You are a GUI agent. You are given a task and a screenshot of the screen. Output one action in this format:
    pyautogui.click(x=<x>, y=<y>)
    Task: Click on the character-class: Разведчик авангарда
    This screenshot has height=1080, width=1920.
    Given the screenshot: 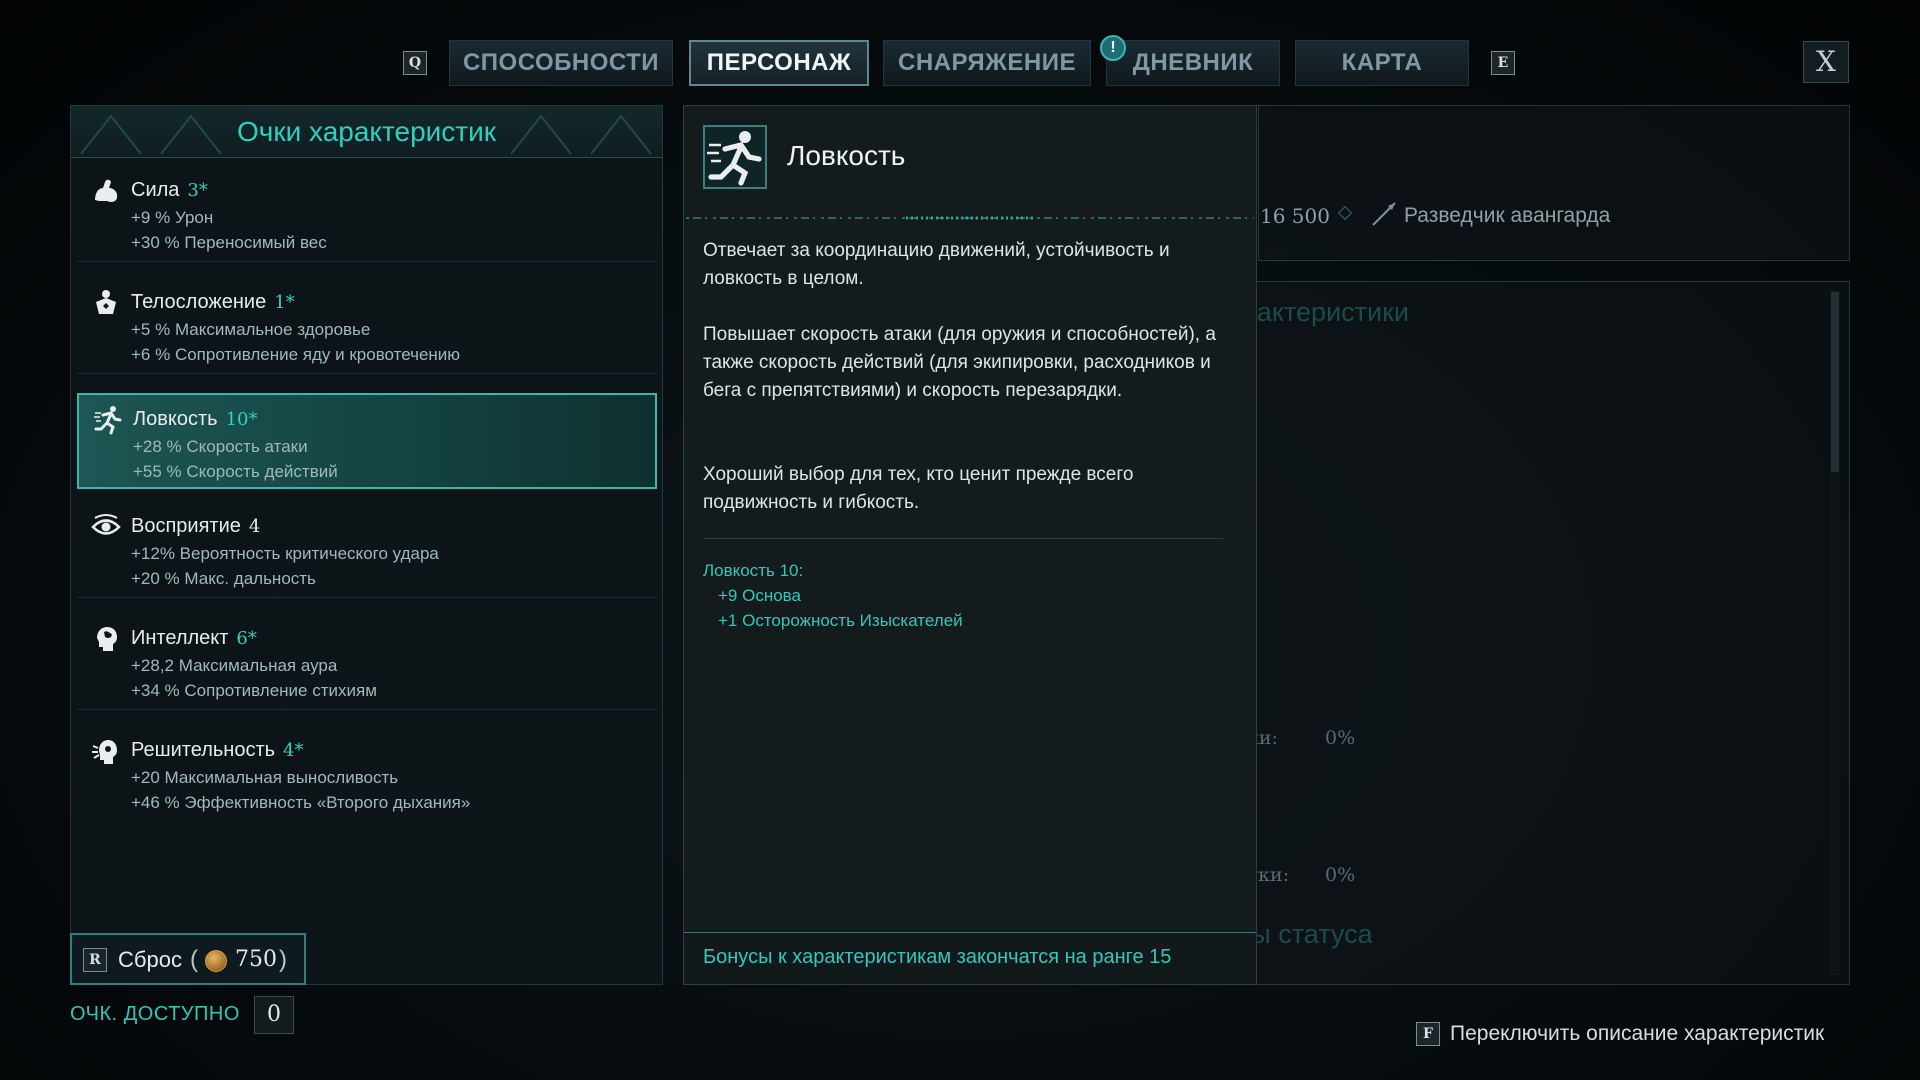 What is the action you would take?
    pyautogui.click(x=1507, y=215)
    